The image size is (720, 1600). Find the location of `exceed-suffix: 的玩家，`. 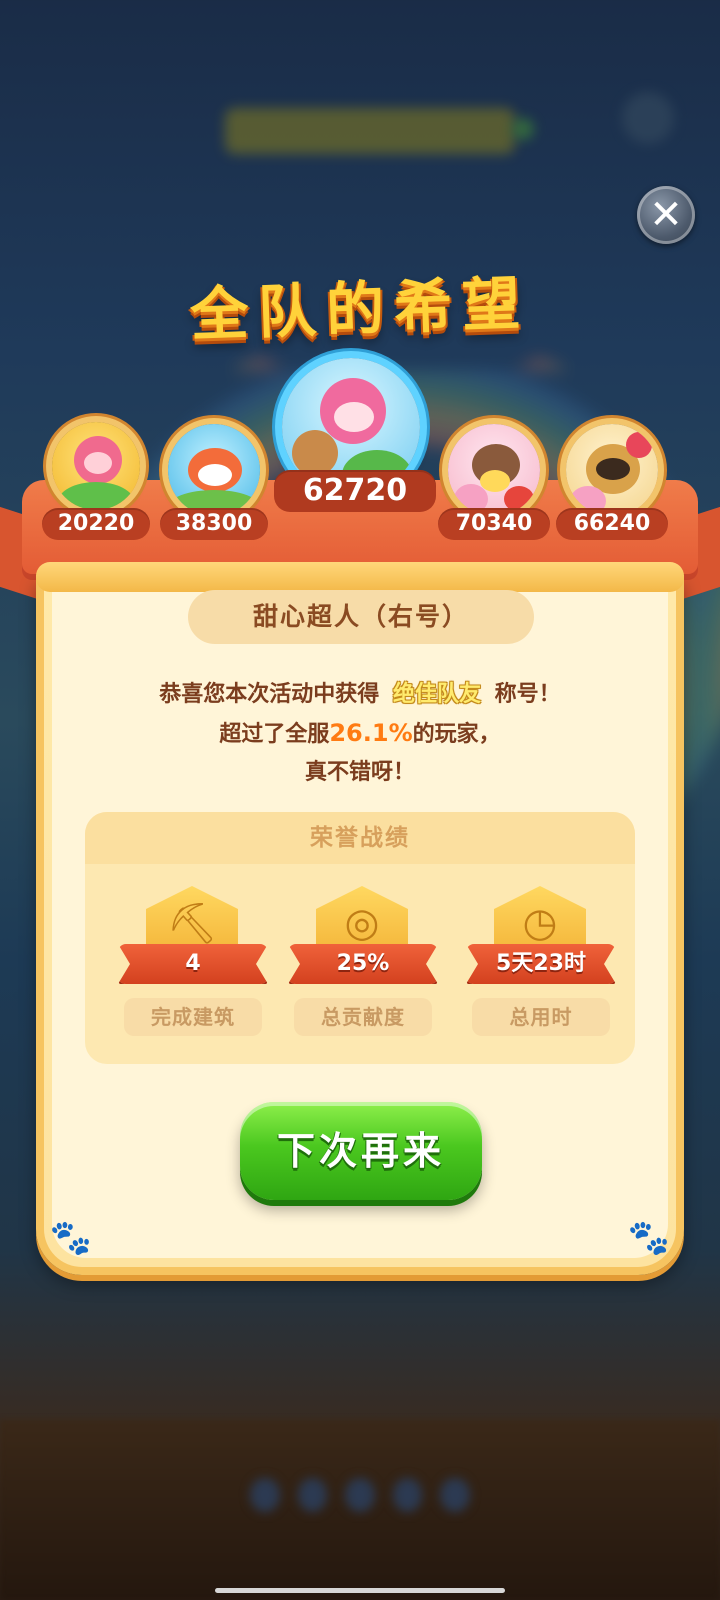

exceed-suffix: 的玩家， is located at coordinates (456, 734).